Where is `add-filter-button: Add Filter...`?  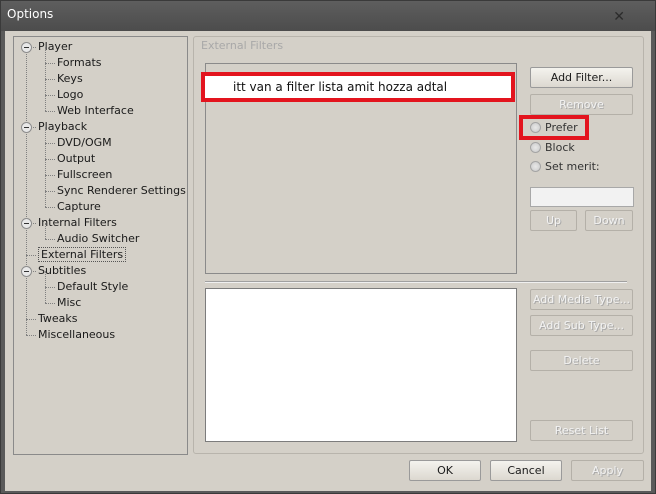
add-filter-button: Add Filter... is located at coordinates (581, 77).